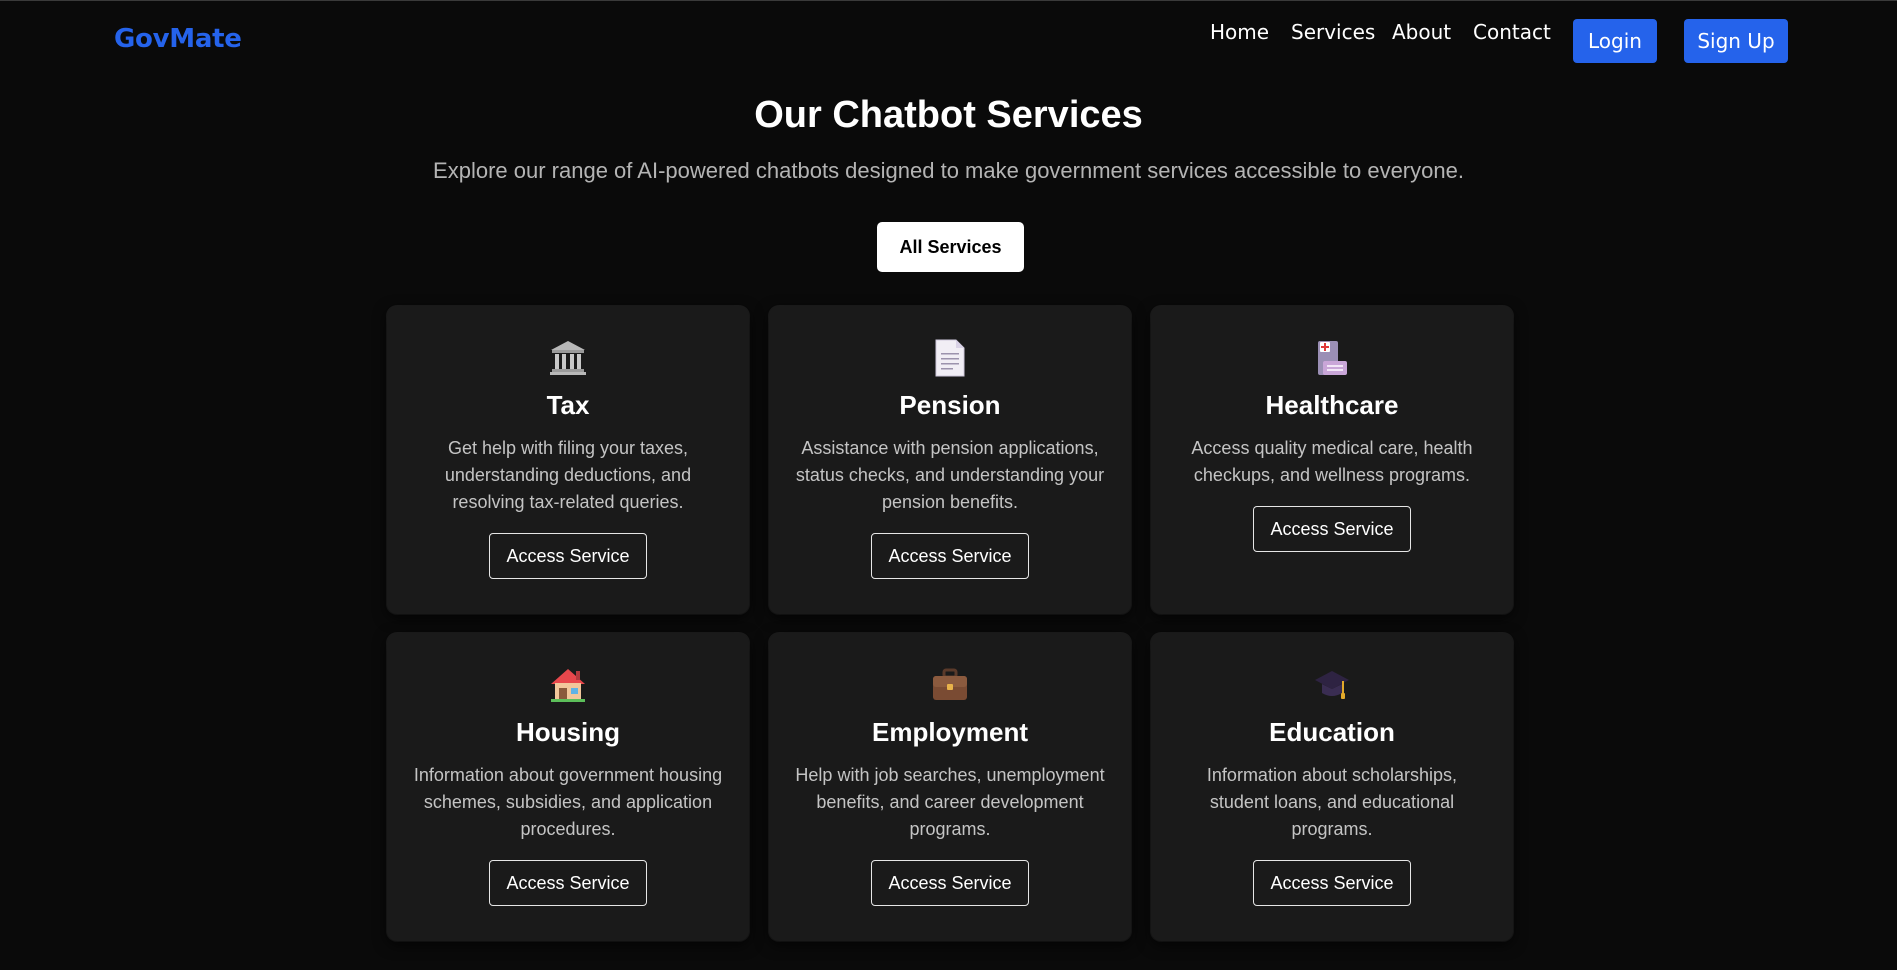 The image size is (1897, 970). What do you see at coordinates (1736, 41) in the screenshot?
I see `signup-button: Sign Up` at bounding box center [1736, 41].